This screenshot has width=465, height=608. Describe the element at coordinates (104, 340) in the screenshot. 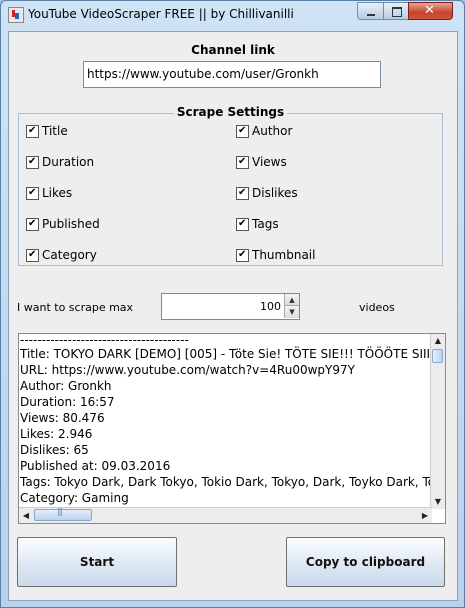

I see `output-line: ---------------------------------------` at that location.